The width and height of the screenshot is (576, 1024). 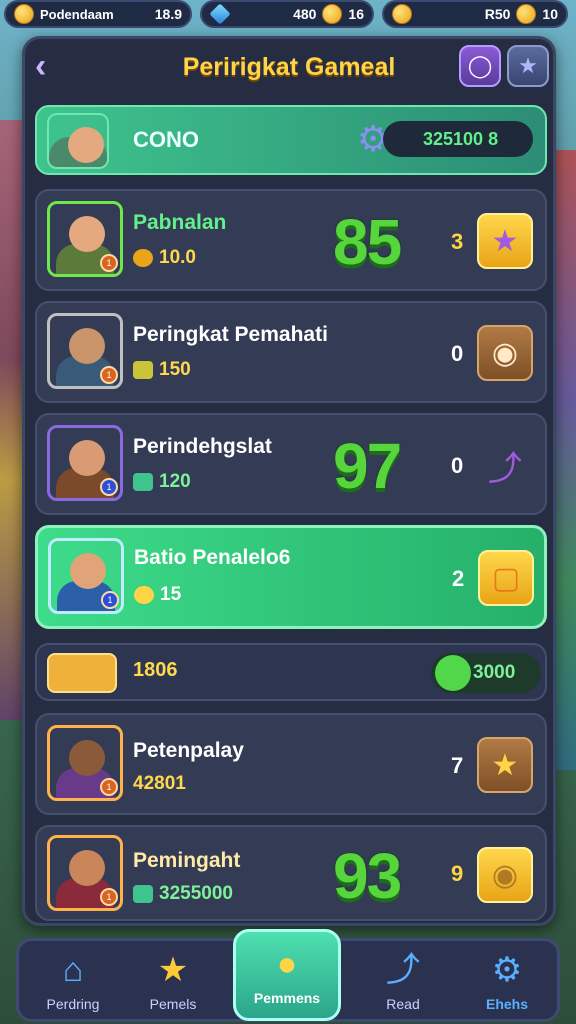 I want to click on score-value: 120, so click(x=175, y=481).